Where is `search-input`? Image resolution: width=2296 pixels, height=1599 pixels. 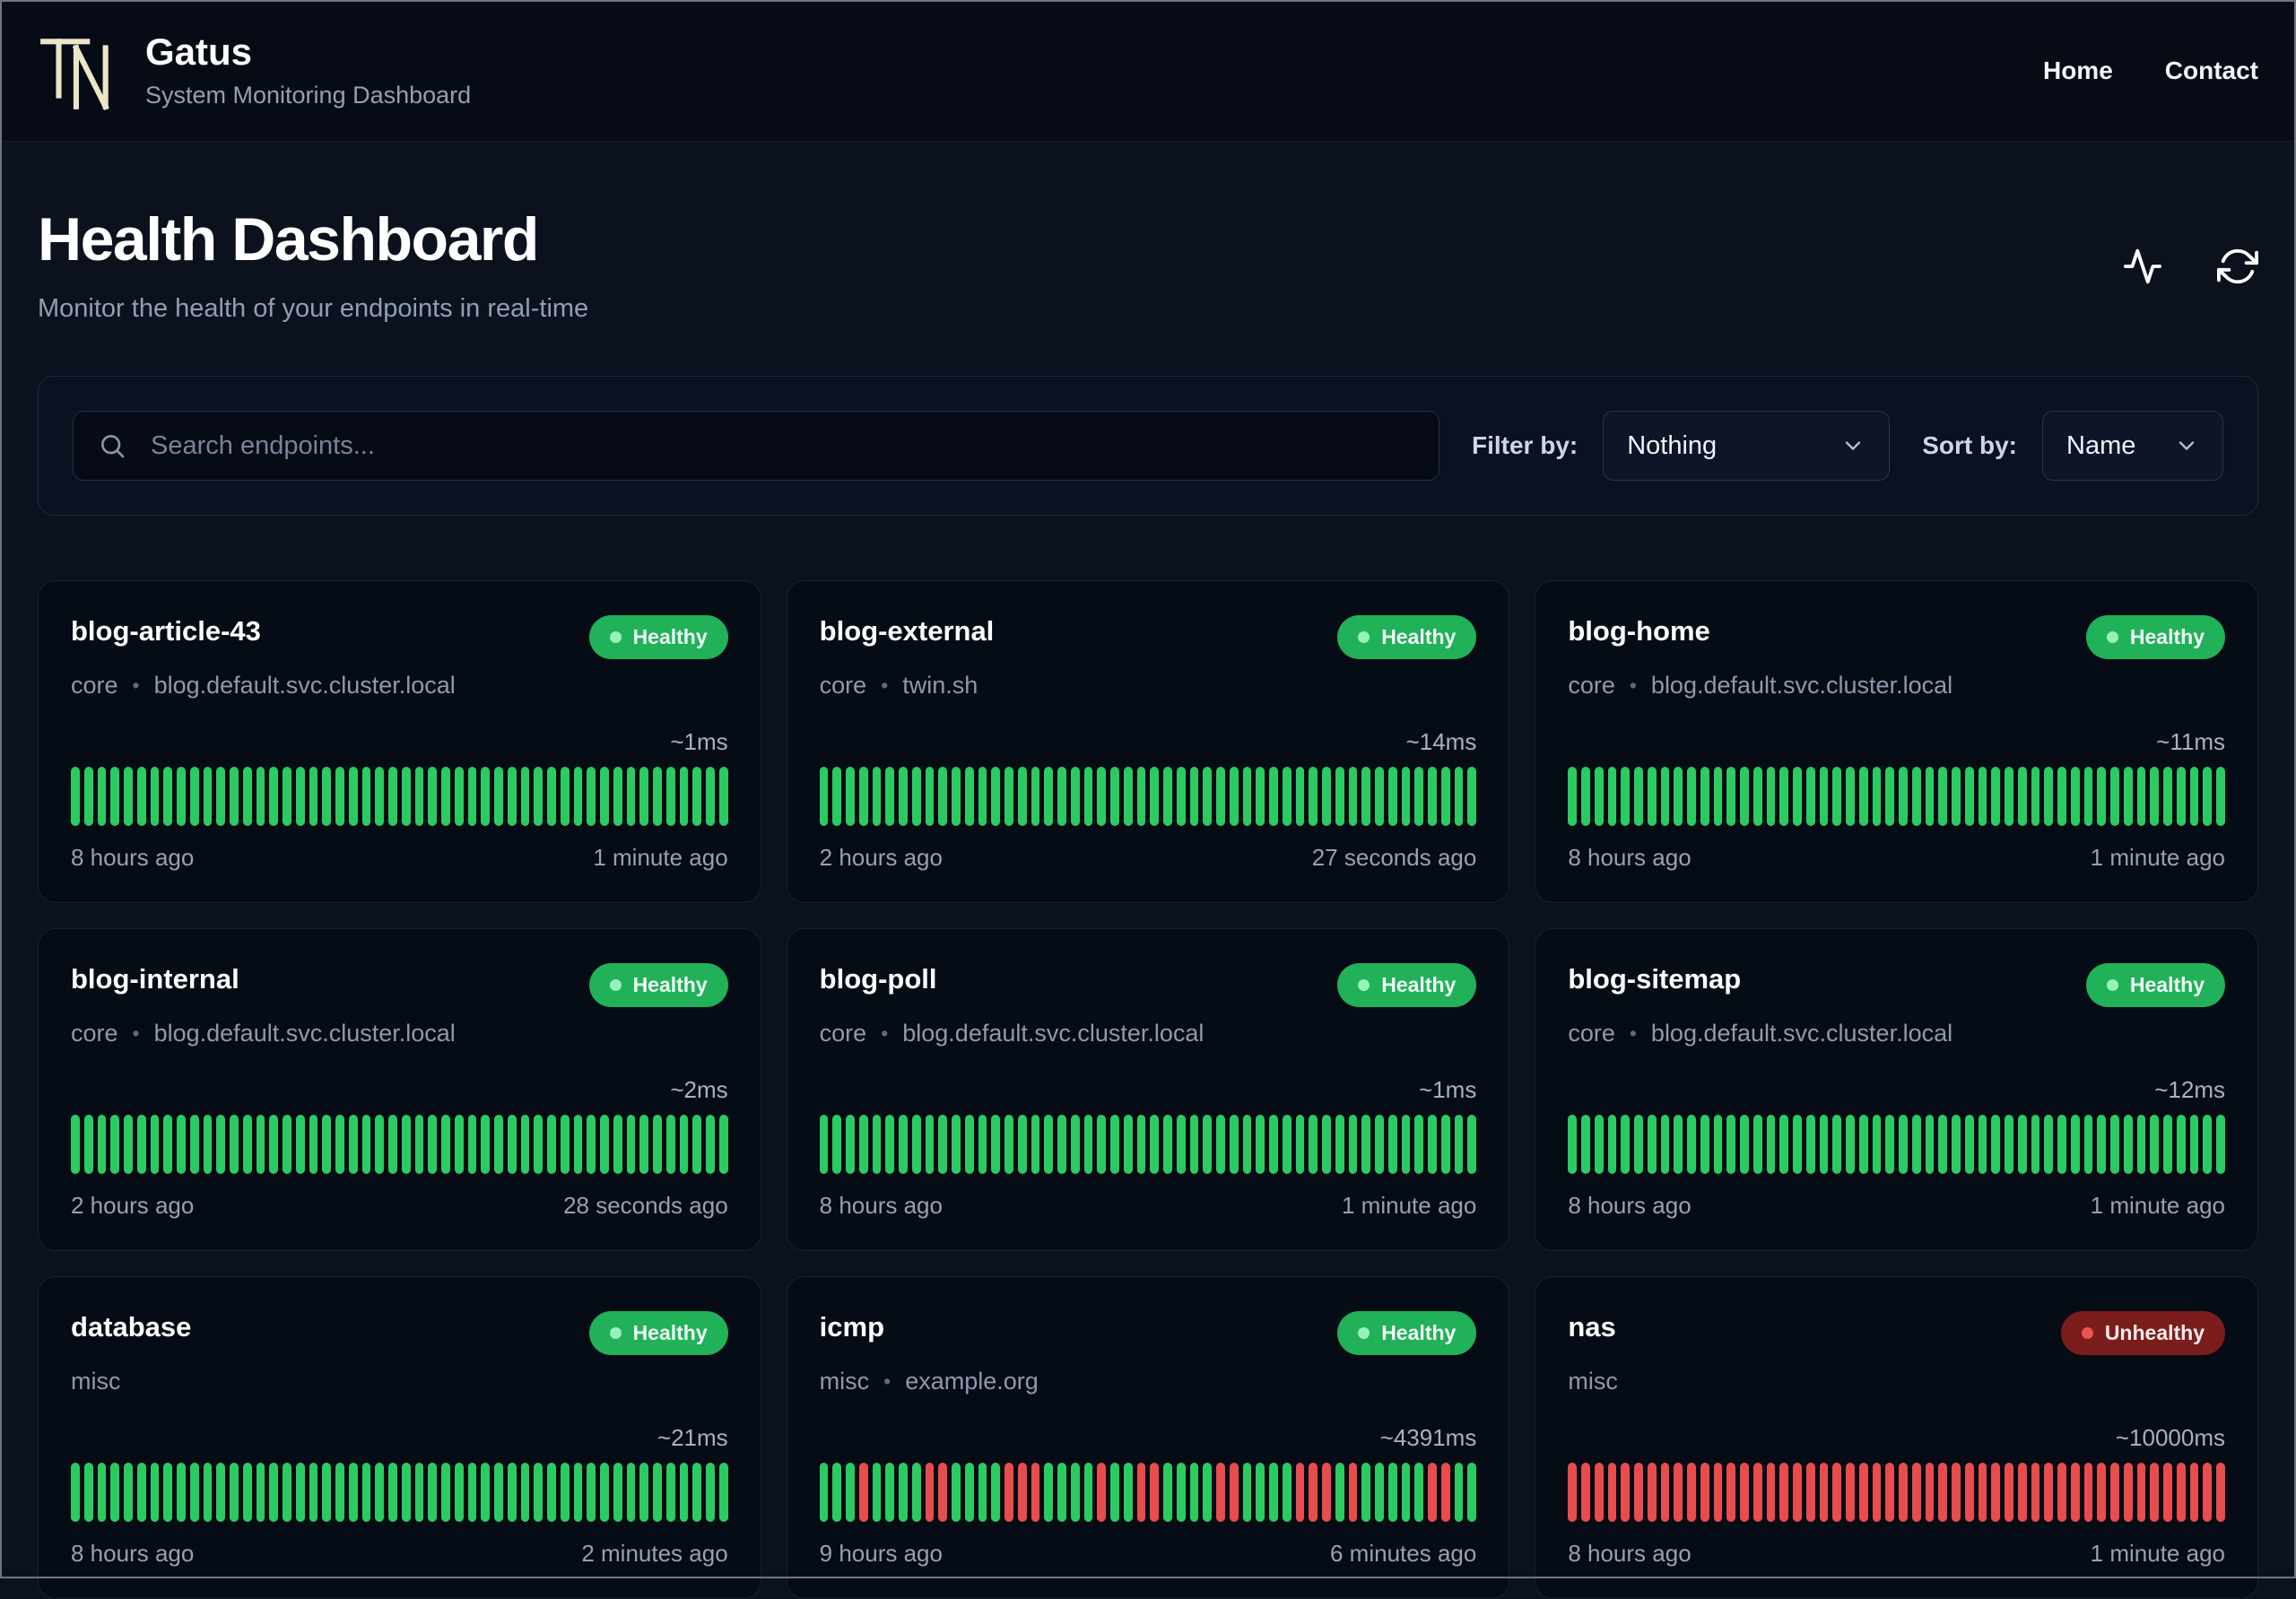 search-input is located at coordinates (756, 446).